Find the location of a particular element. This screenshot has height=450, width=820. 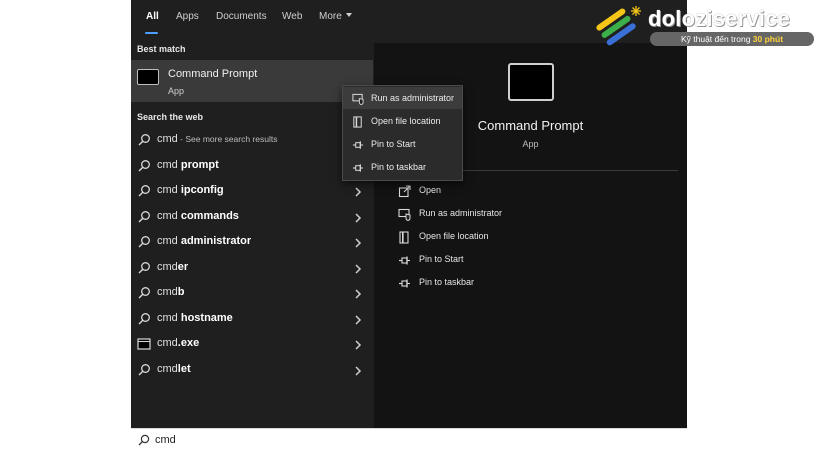

search-bar is located at coordinates (409, 439).